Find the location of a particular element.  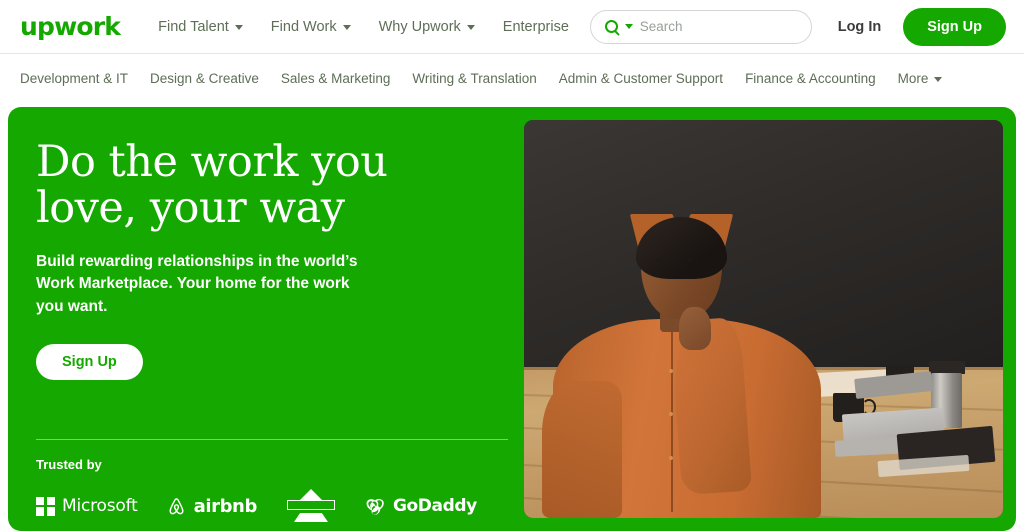

search-icon is located at coordinates (611, 26).